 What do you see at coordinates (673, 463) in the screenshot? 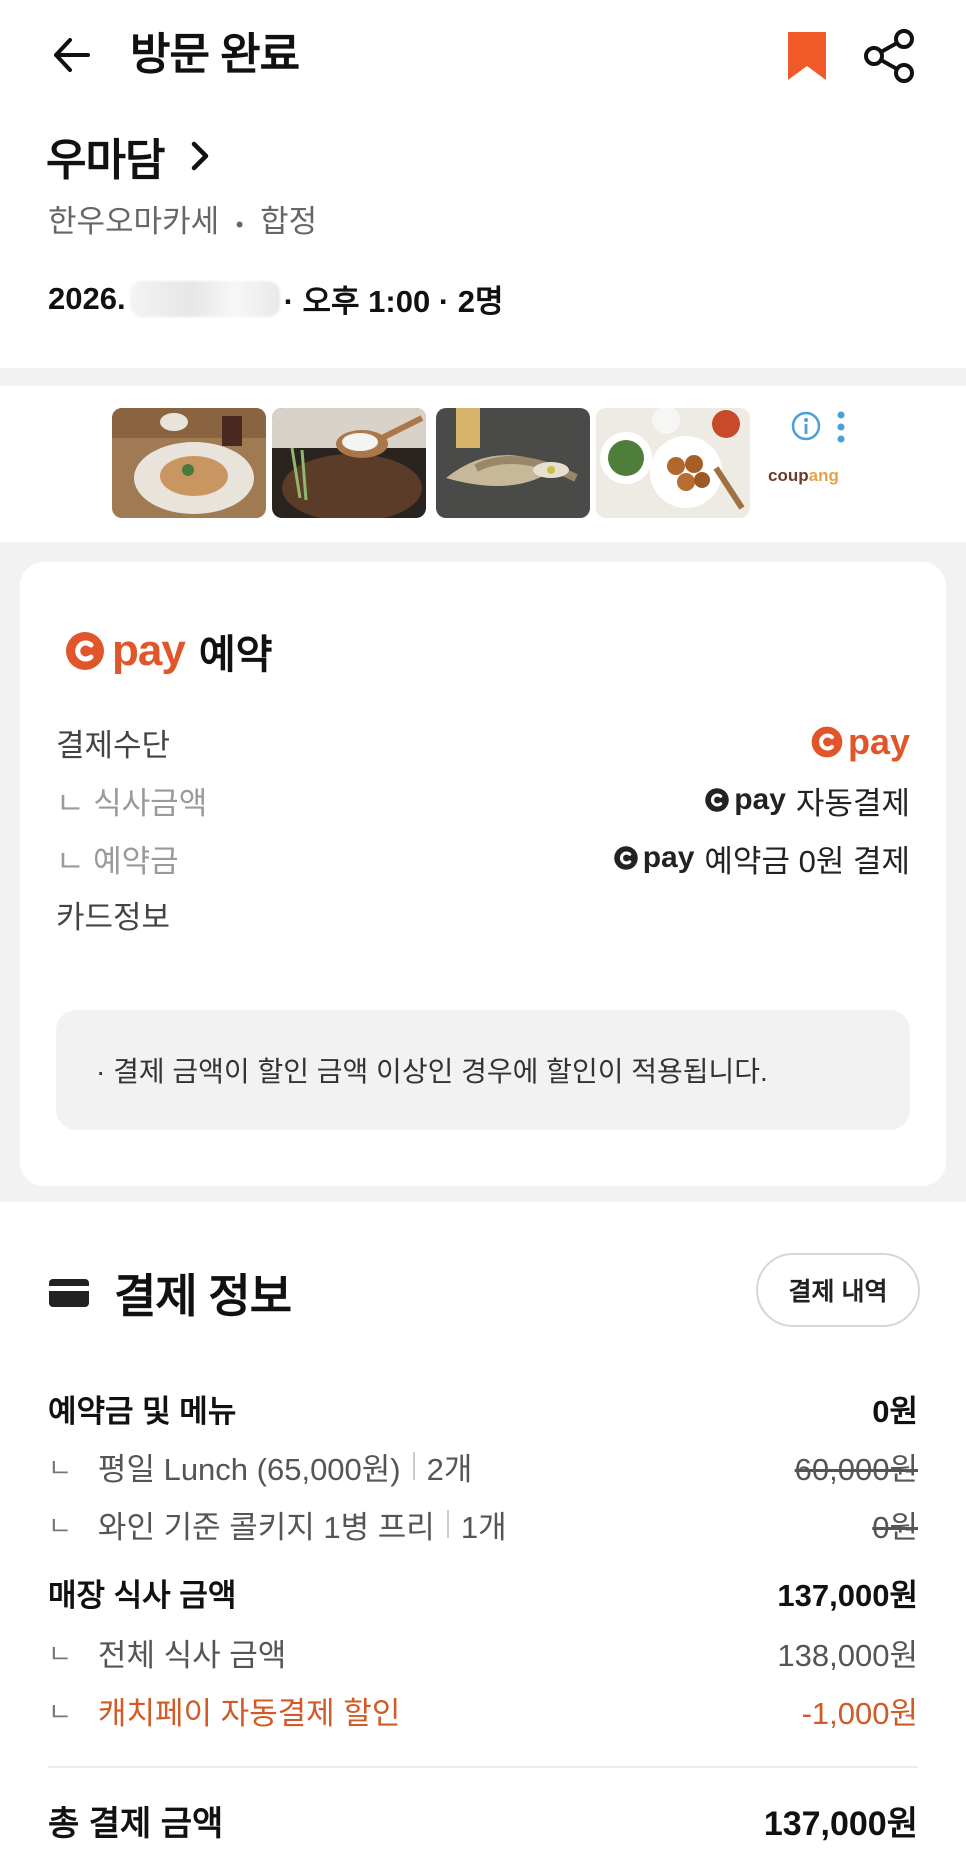
I see `ad-image-side-dishes` at bounding box center [673, 463].